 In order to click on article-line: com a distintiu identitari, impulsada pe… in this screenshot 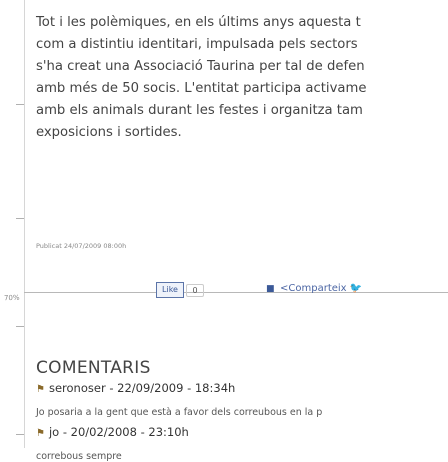, I will do `click(197, 44)`.